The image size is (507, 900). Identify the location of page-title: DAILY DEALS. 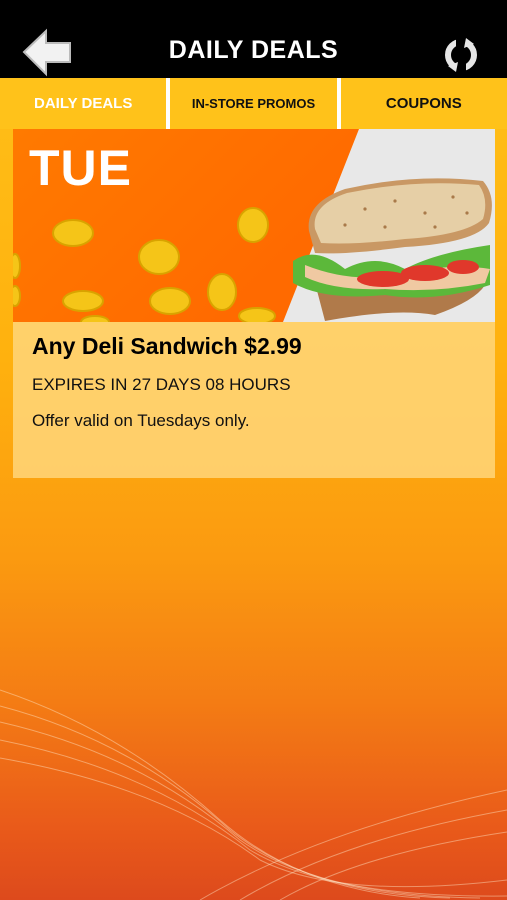
(253, 50).